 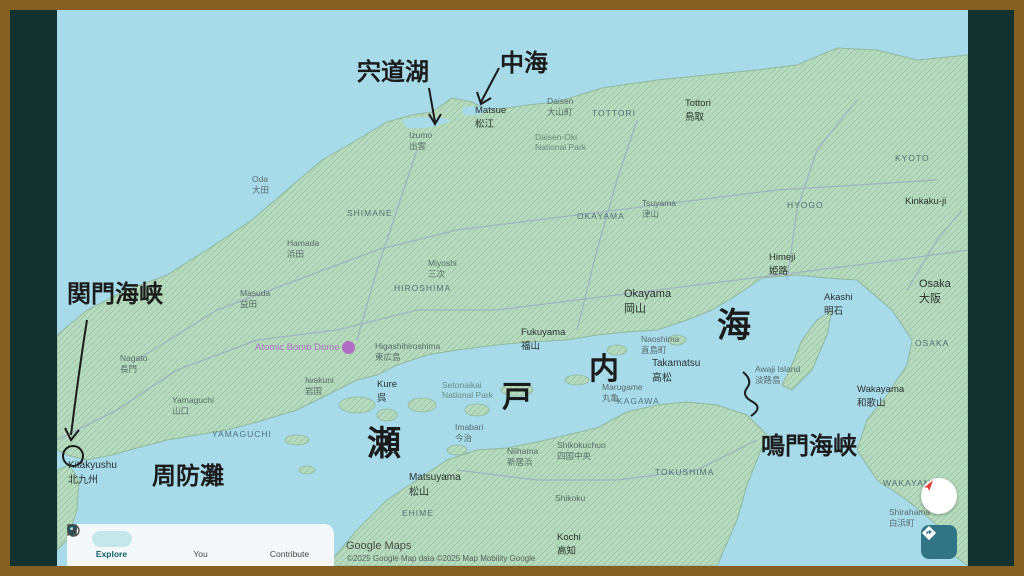 What do you see at coordinates (144, 535) in the screenshot?
I see `bookmark-icon` at bounding box center [144, 535].